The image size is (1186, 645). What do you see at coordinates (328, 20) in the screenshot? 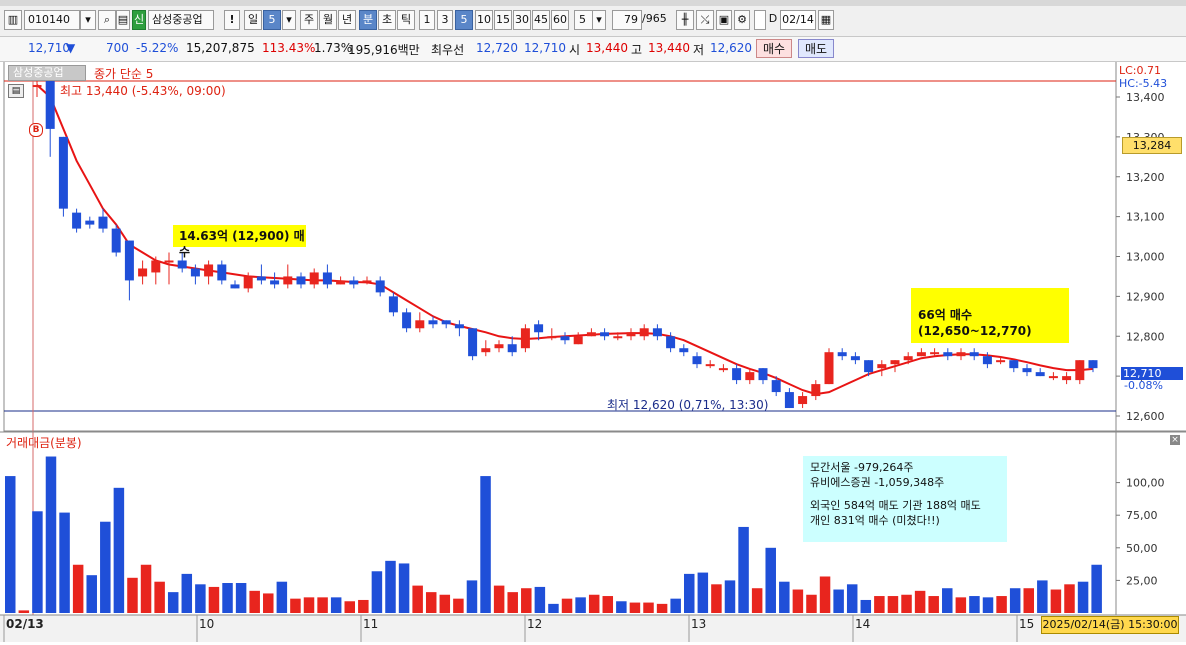
I see `period-month-button: 월` at bounding box center [328, 20].